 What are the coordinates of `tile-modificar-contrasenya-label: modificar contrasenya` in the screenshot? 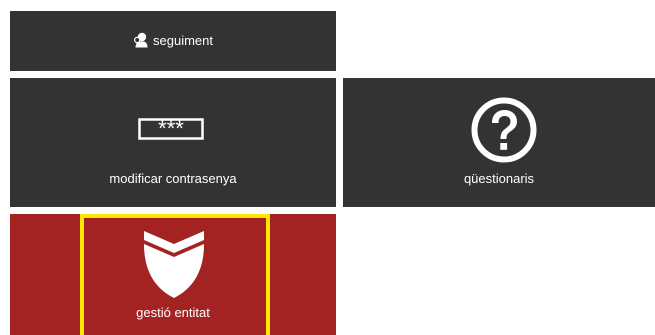 It's located at (173, 178).